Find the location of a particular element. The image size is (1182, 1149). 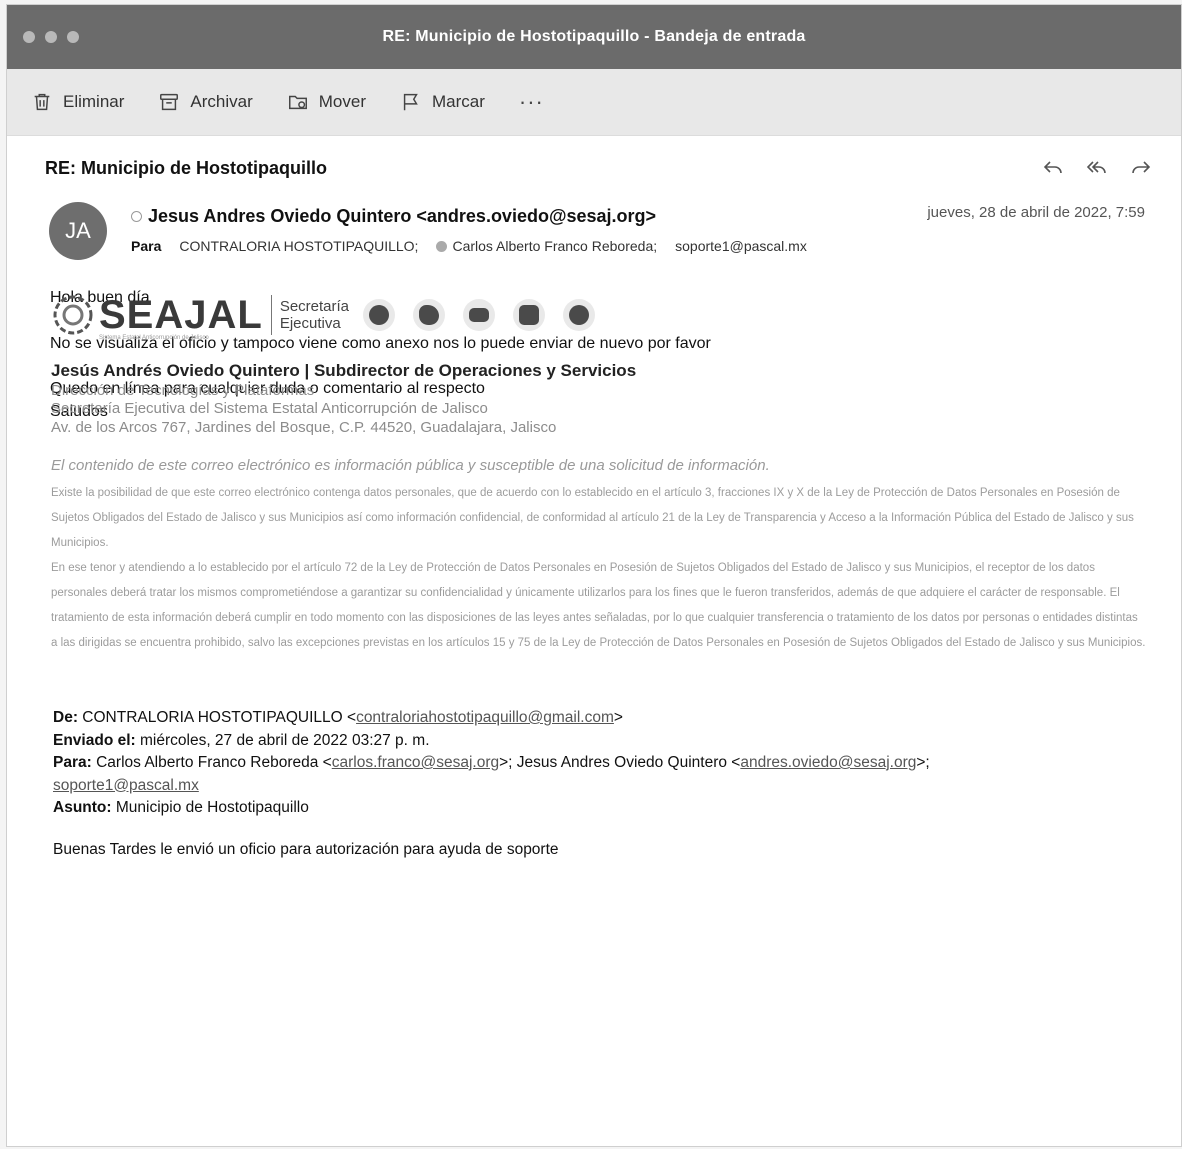

to-mid: >; Jesus Andres Oviedo Quintero < is located at coordinates (620, 762).